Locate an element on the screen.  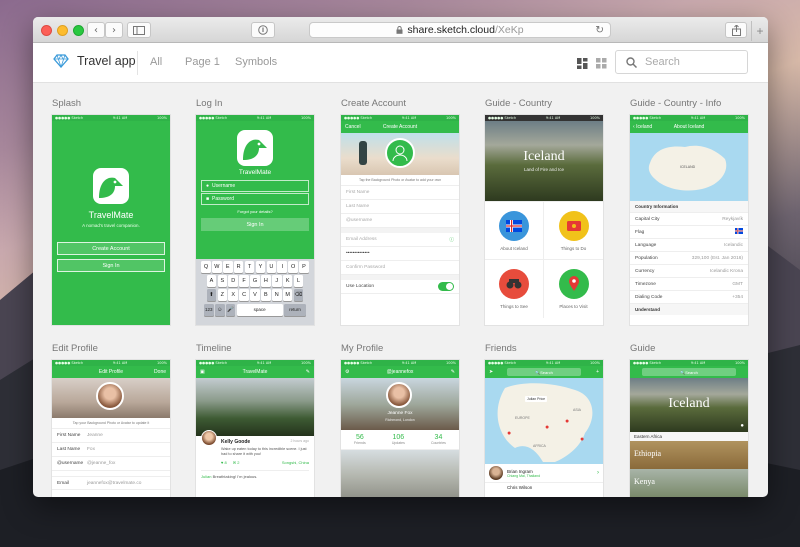
edit-icon: ✎ is located at coordinates (453, 372).